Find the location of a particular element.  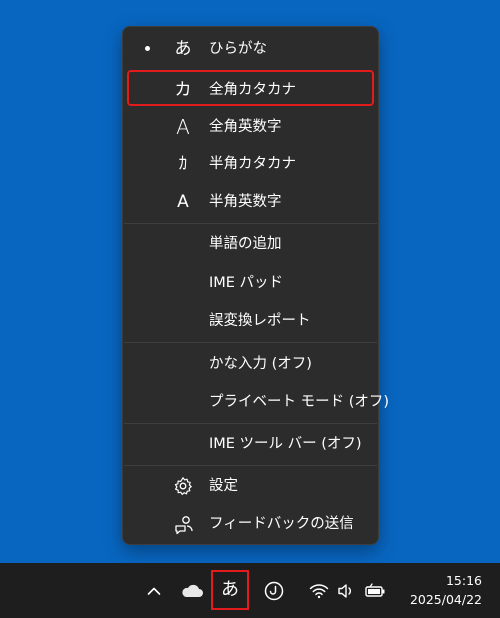

menu-item-label: プライベート モード (オフ) is located at coordinates (299, 402).